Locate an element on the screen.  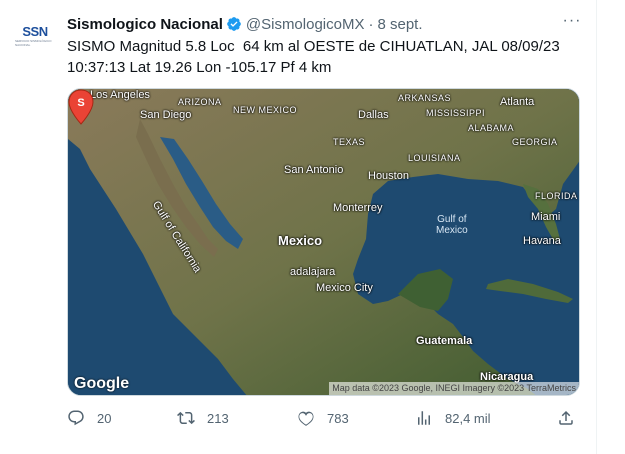
map-label-arizona: ARIZONA is located at coordinates (200, 102).